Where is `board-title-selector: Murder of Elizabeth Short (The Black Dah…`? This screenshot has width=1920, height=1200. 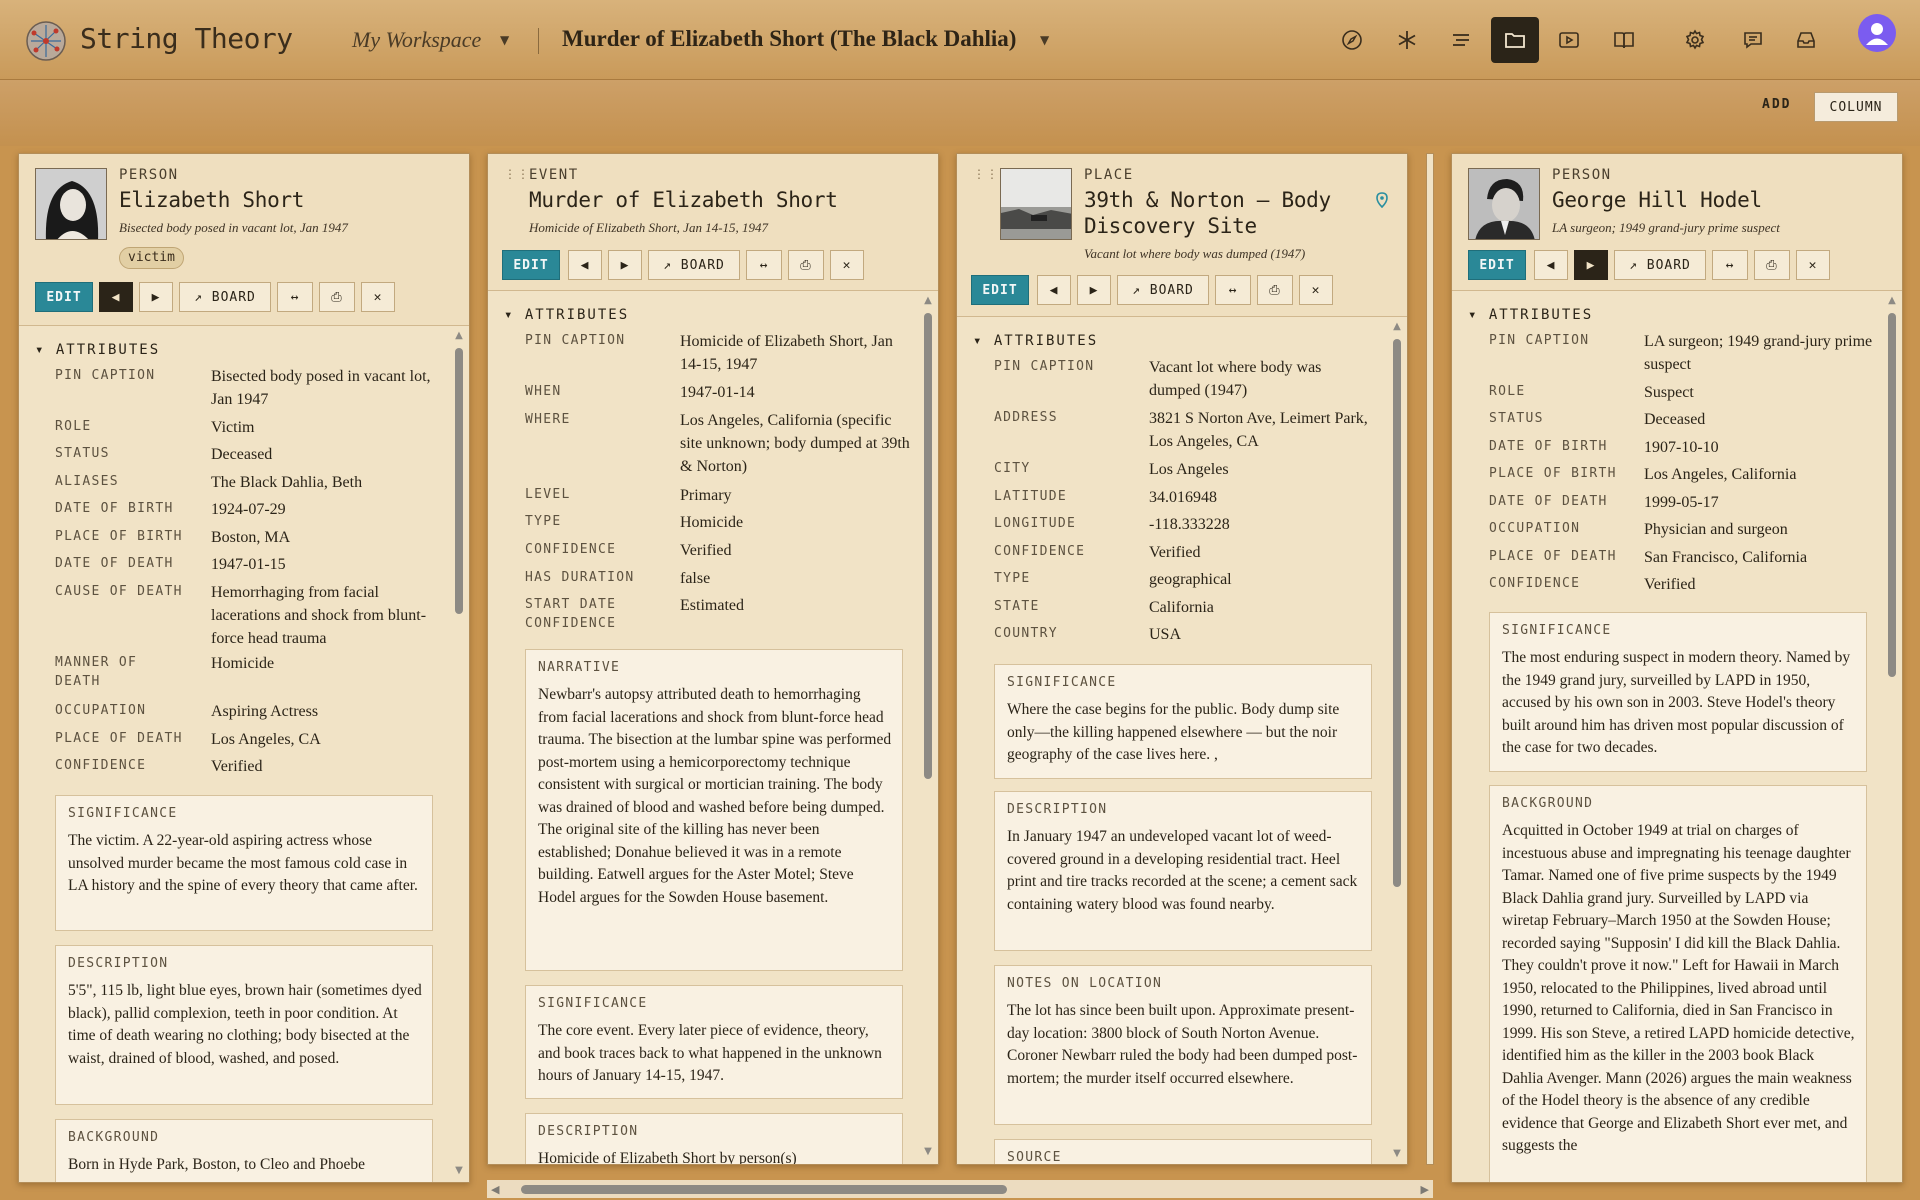 board-title-selector: Murder of Elizabeth Short (The Black Dah… is located at coordinates (789, 39).